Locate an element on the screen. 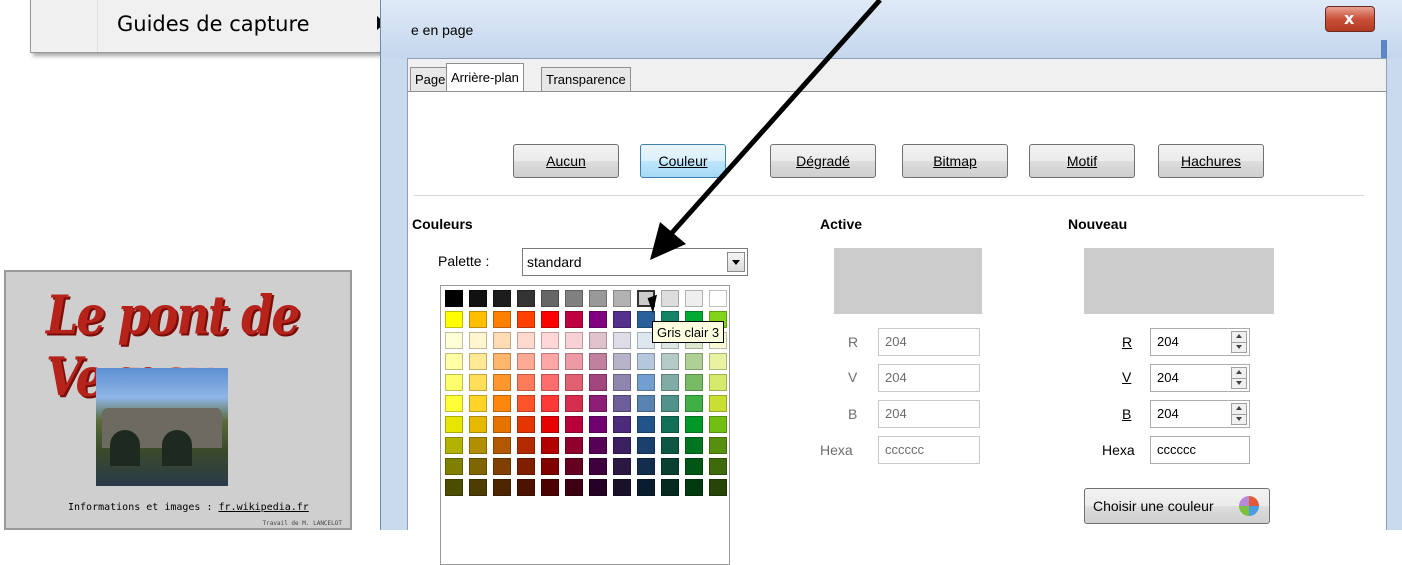  annotation-arrow is located at coordinates (766, 130).